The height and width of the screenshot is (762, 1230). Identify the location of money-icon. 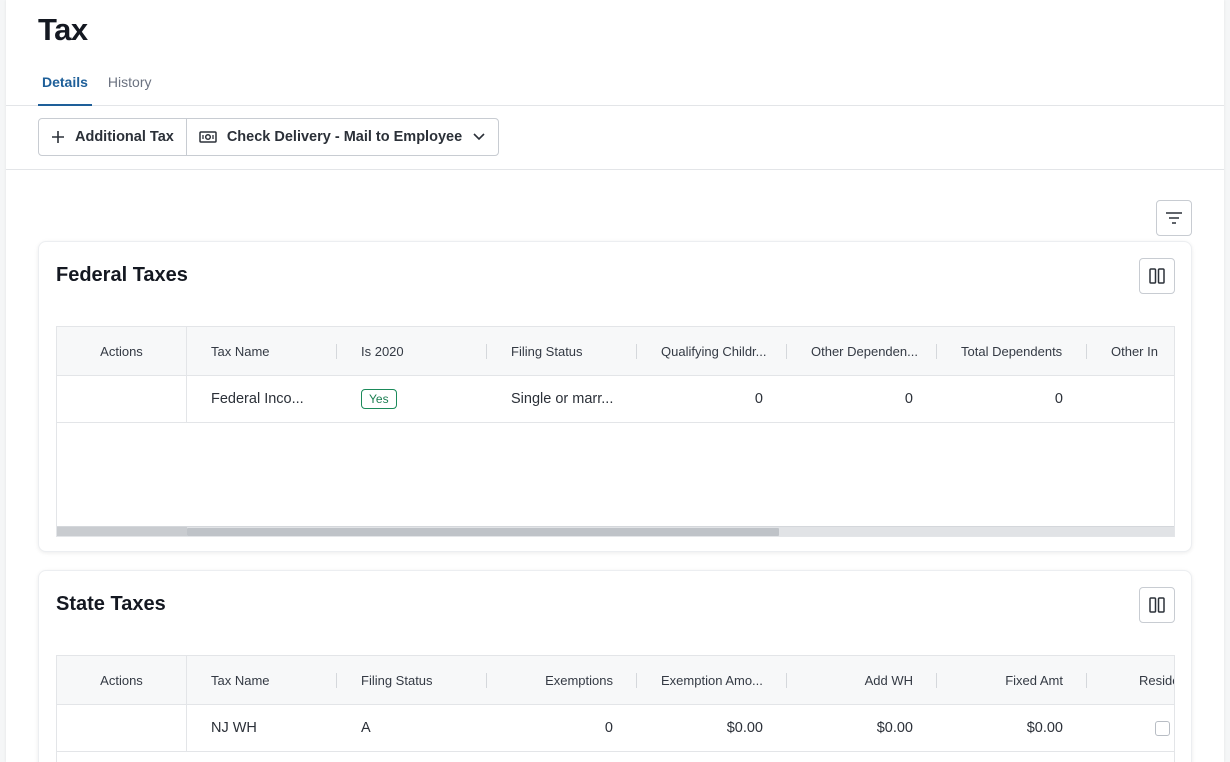
(208, 137).